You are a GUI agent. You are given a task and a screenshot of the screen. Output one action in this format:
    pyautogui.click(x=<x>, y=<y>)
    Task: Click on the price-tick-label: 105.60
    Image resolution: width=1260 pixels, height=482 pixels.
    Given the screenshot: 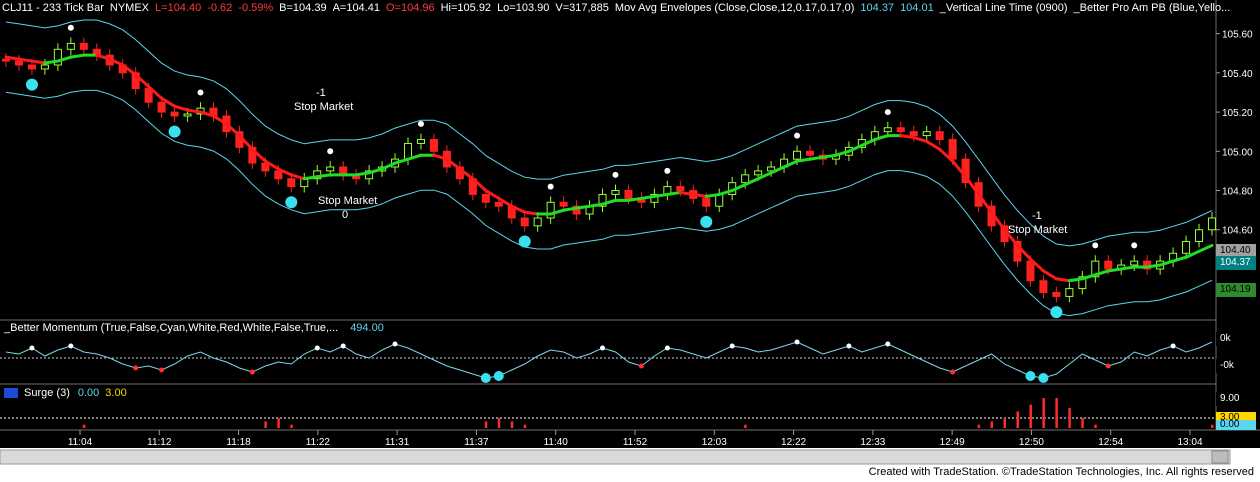 What is the action you would take?
    pyautogui.click(x=1237, y=35)
    